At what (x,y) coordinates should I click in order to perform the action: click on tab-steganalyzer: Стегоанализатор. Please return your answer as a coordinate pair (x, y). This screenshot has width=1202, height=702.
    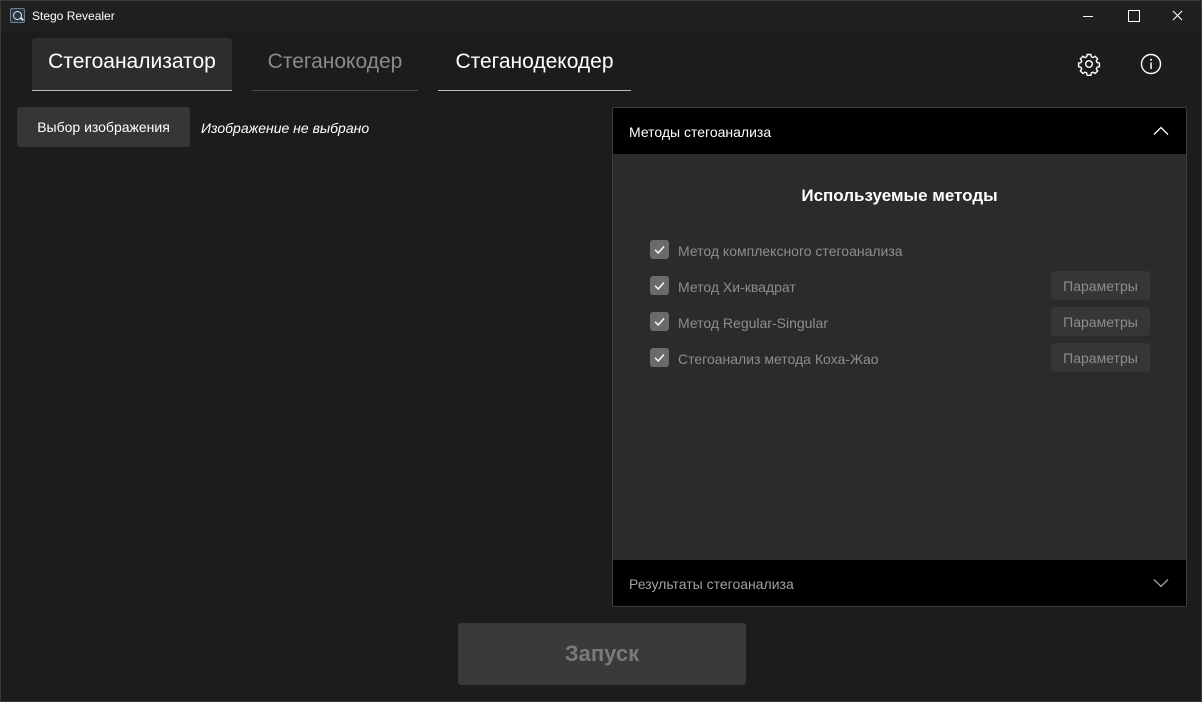
    Looking at the image, I should click on (132, 64).